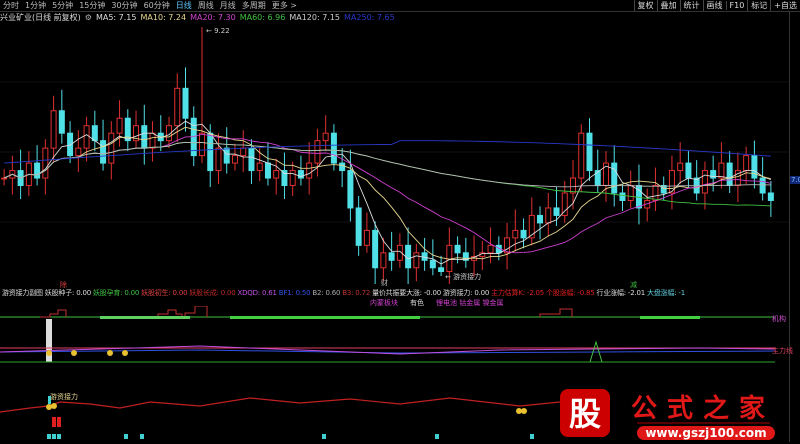 The height and width of the screenshot is (444, 800). I want to click on indicator-panel, so click(394, 337).